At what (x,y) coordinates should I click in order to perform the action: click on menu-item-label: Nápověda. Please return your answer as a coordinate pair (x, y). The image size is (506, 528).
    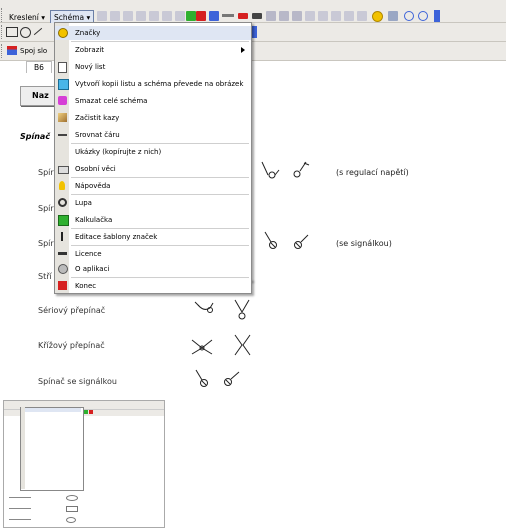
    Looking at the image, I should click on (93, 186).